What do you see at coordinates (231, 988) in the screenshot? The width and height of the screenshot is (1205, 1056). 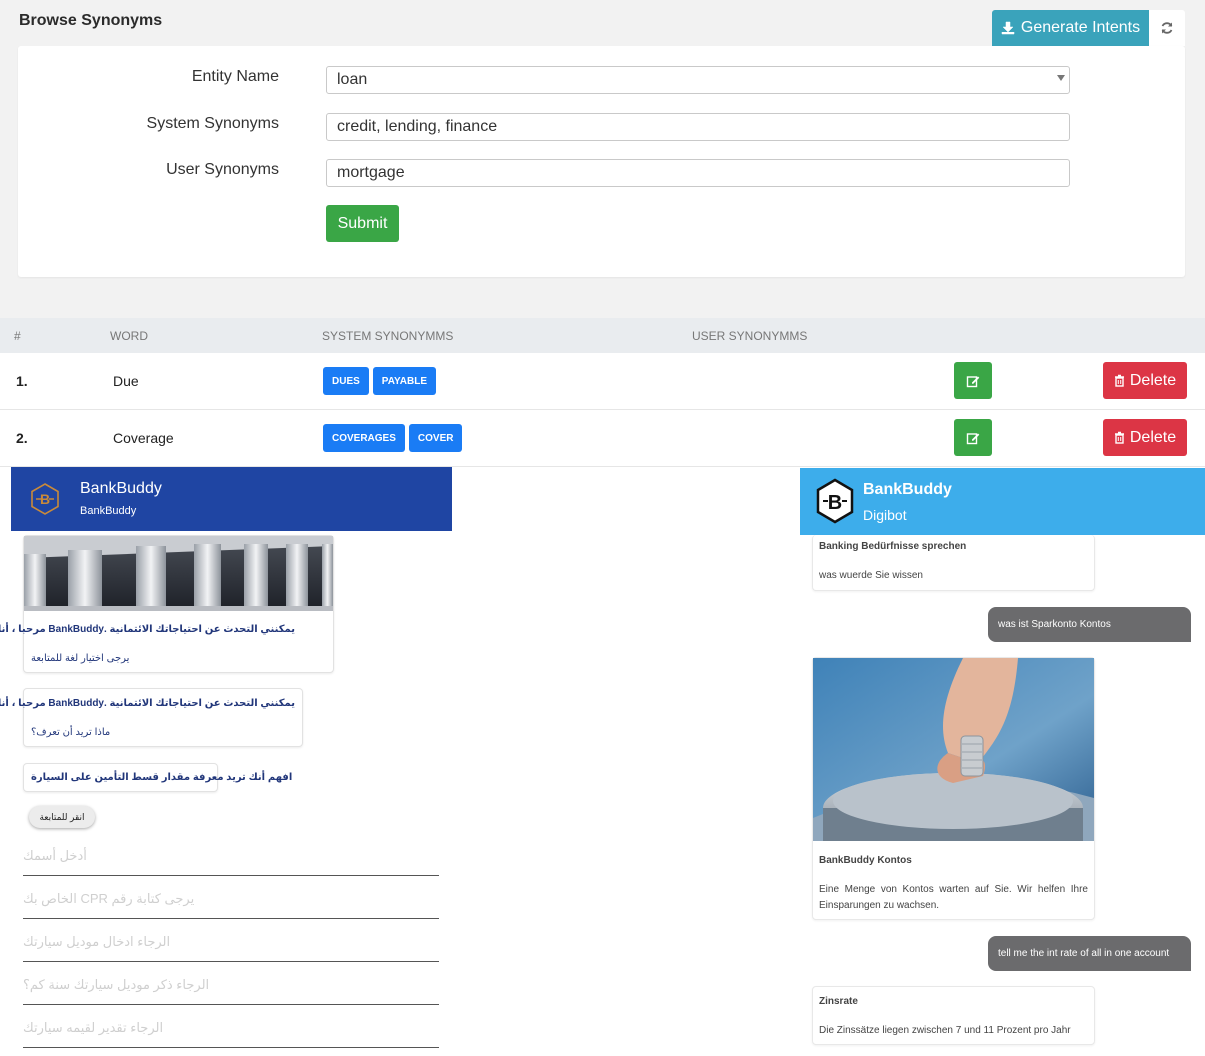 I see `car-year-input: الرجاء ذكر موديل سيارتك سنة كم؟` at bounding box center [231, 988].